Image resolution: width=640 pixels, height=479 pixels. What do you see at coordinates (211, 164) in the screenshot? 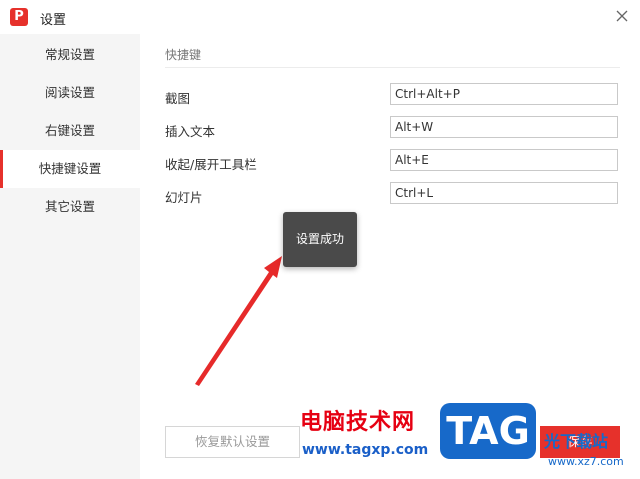
I see `shortcut-label-toolbar: 收起/展开工具栏` at bounding box center [211, 164].